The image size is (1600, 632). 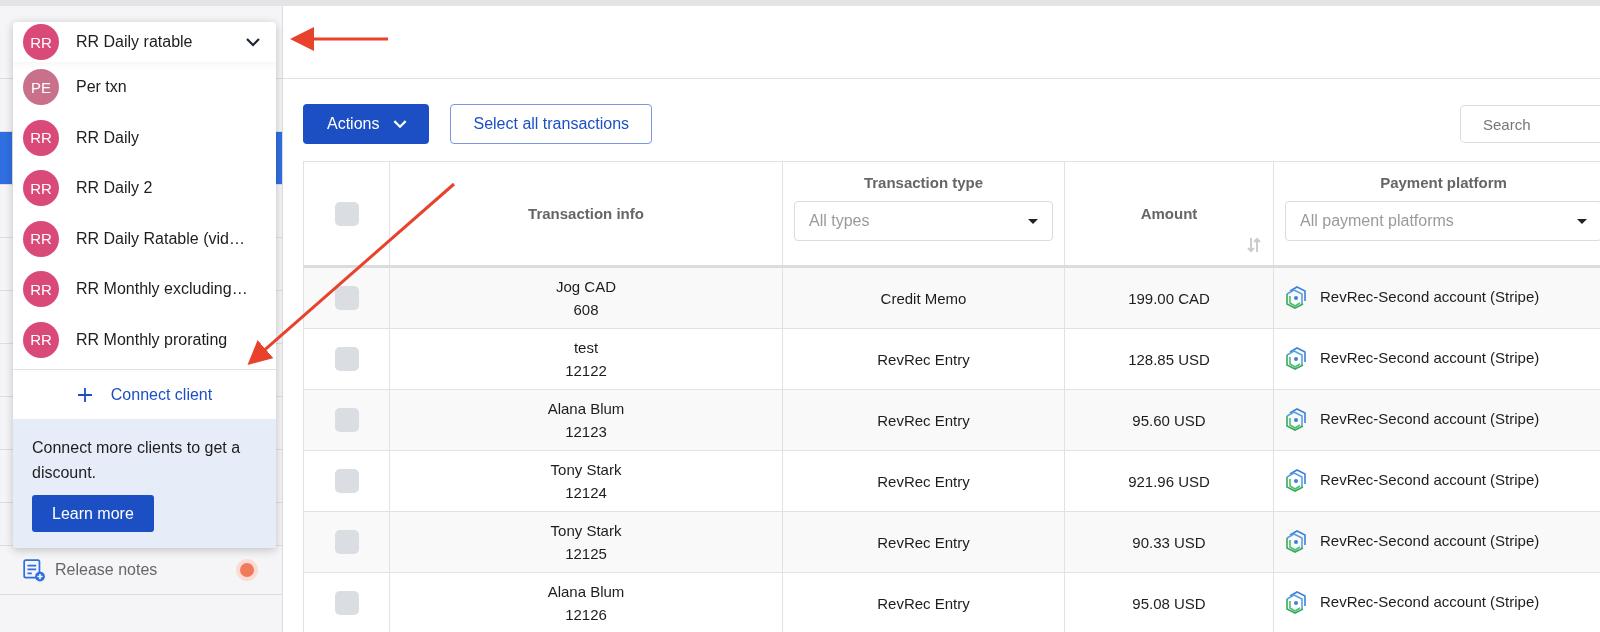 I want to click on column-header: Transaction type, so click(x=923, y=182).